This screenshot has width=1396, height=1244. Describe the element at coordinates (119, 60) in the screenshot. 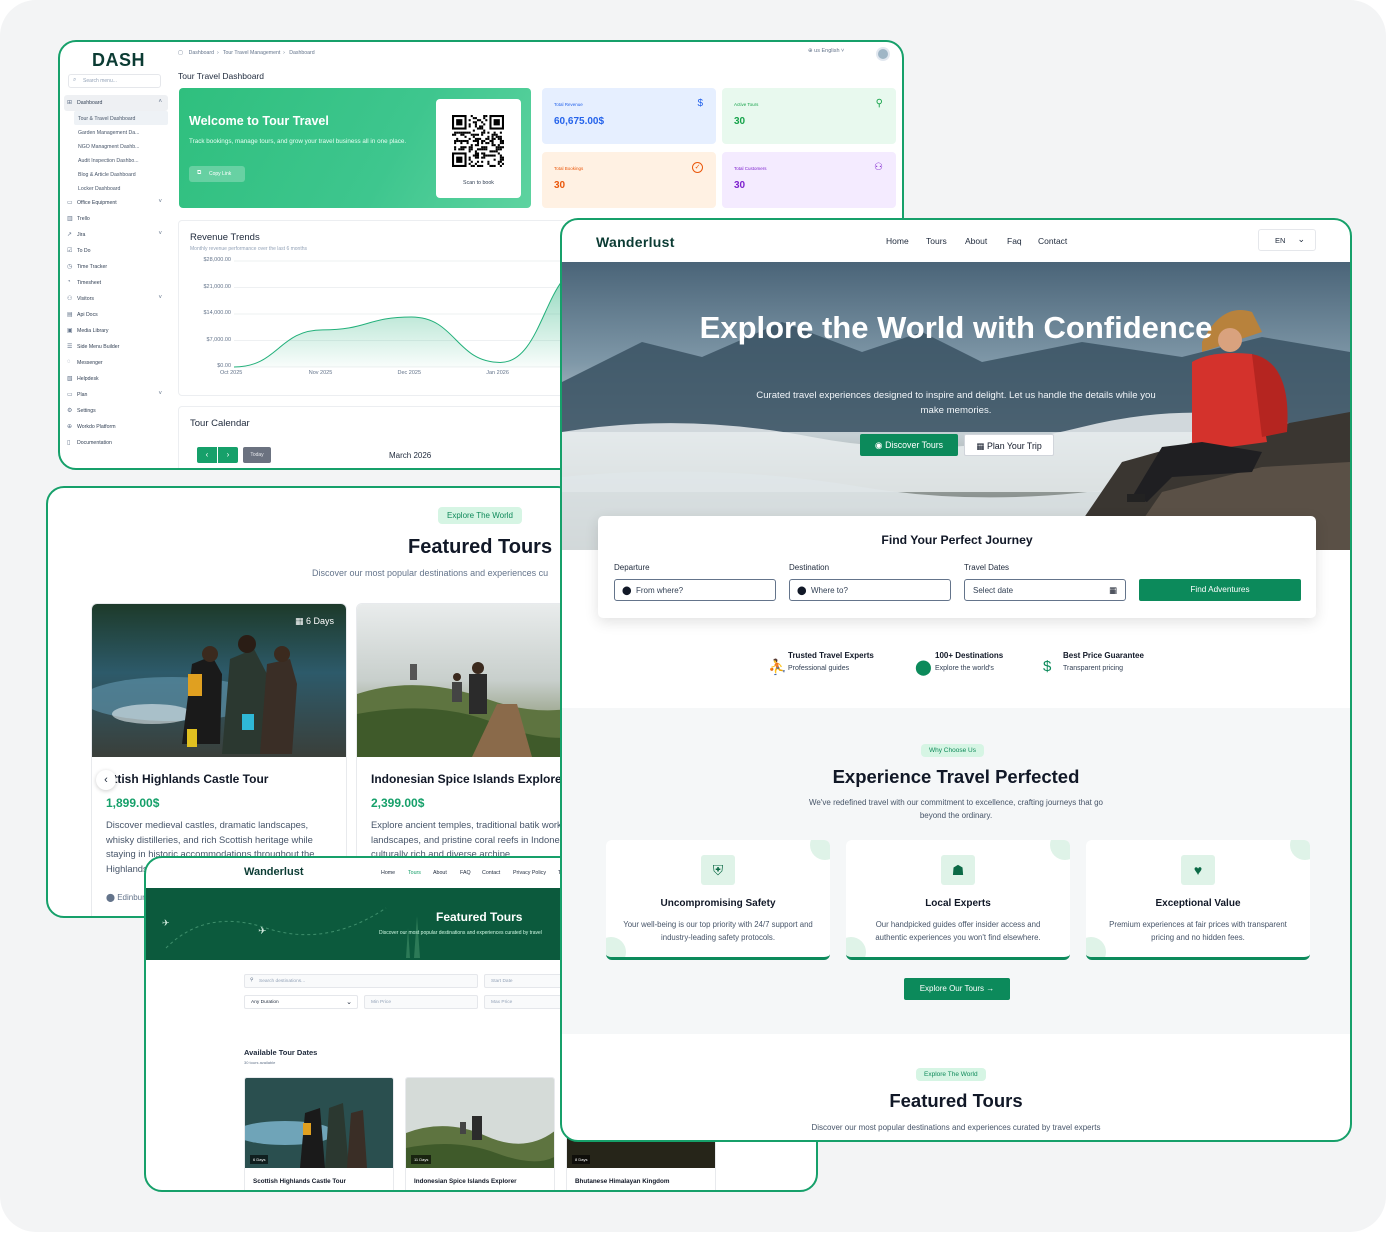

I see `dash-logo: DASH` at that location.